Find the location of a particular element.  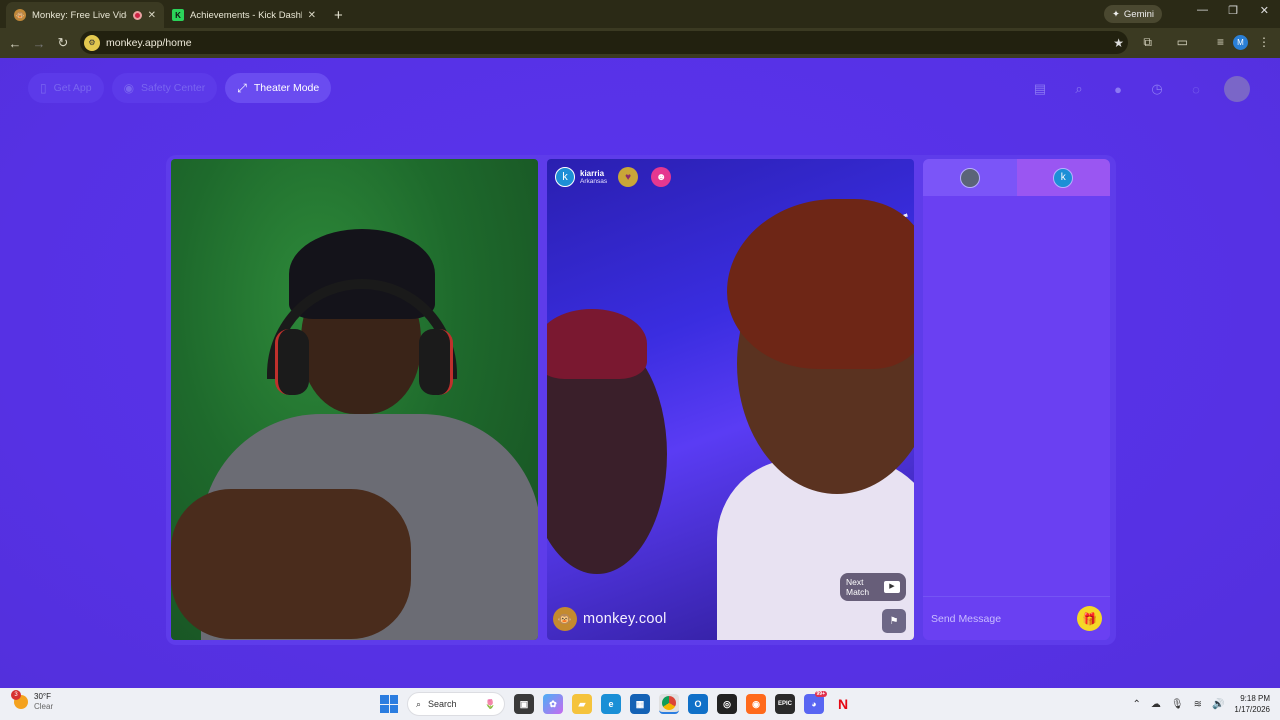

partner-username: kiarria is located at coordinates (592, 173).